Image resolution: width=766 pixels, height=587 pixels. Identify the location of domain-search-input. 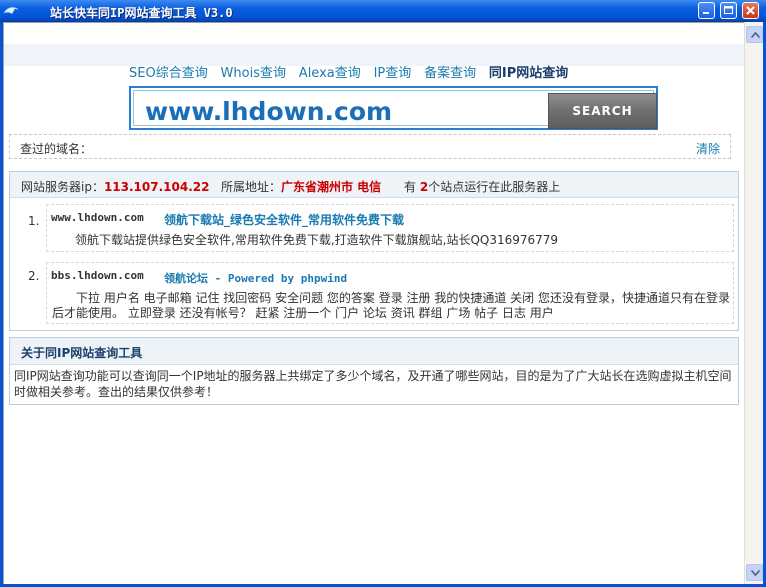
(342, 111).